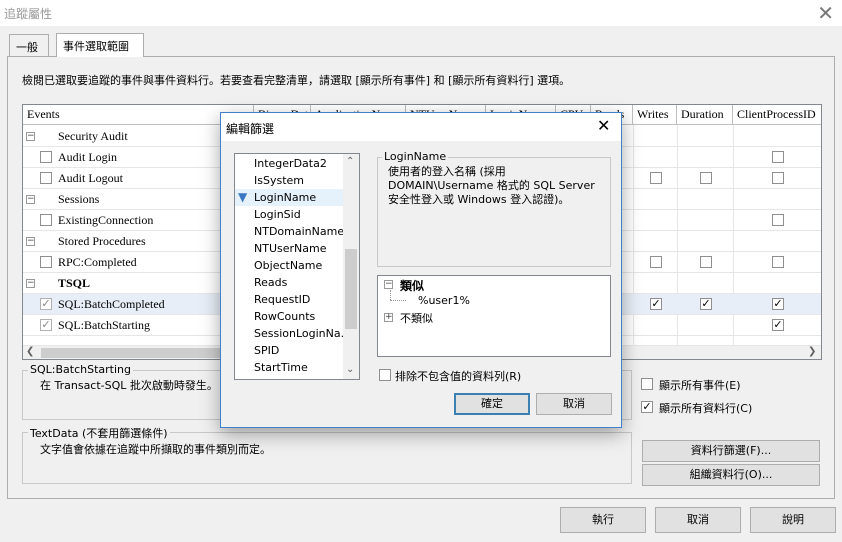  I want to click on scroll-down-icon: ⌄, so click(350, 369).